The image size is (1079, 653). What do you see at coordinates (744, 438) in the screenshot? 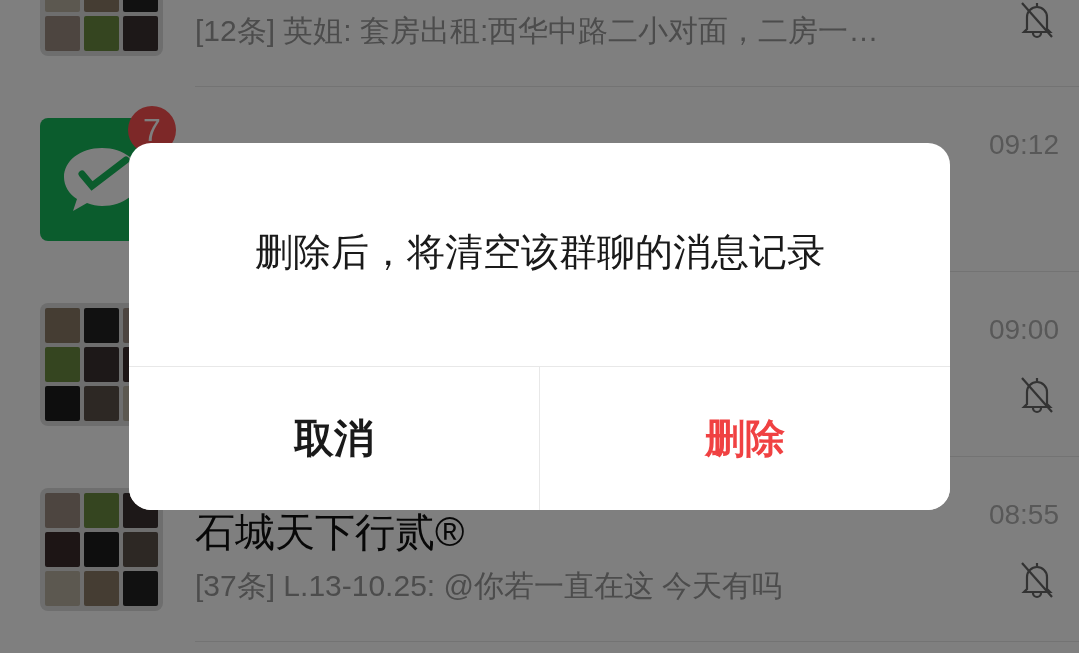
I see `delete-button: 删除` at bounding box center [744, 438].